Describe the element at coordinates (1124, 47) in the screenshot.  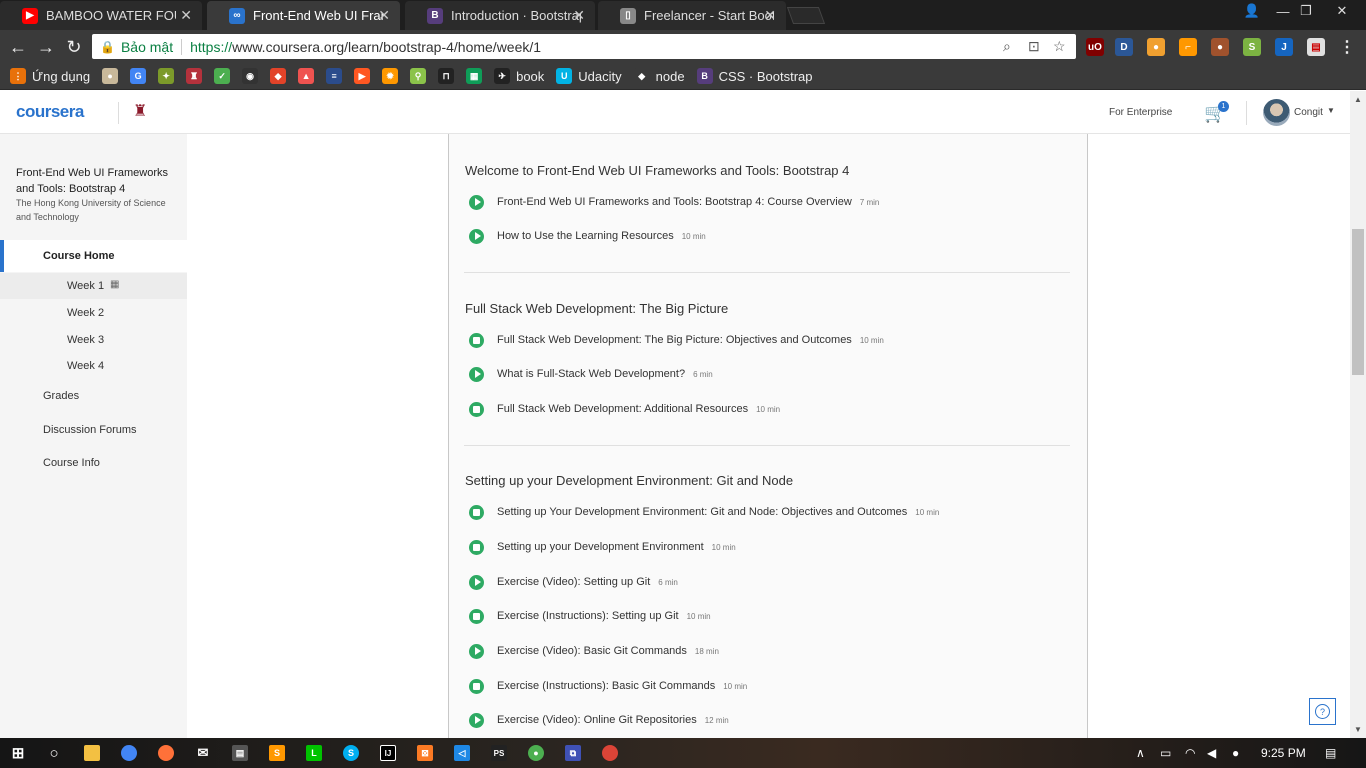
I see `extension-d-icon: D` at that location.